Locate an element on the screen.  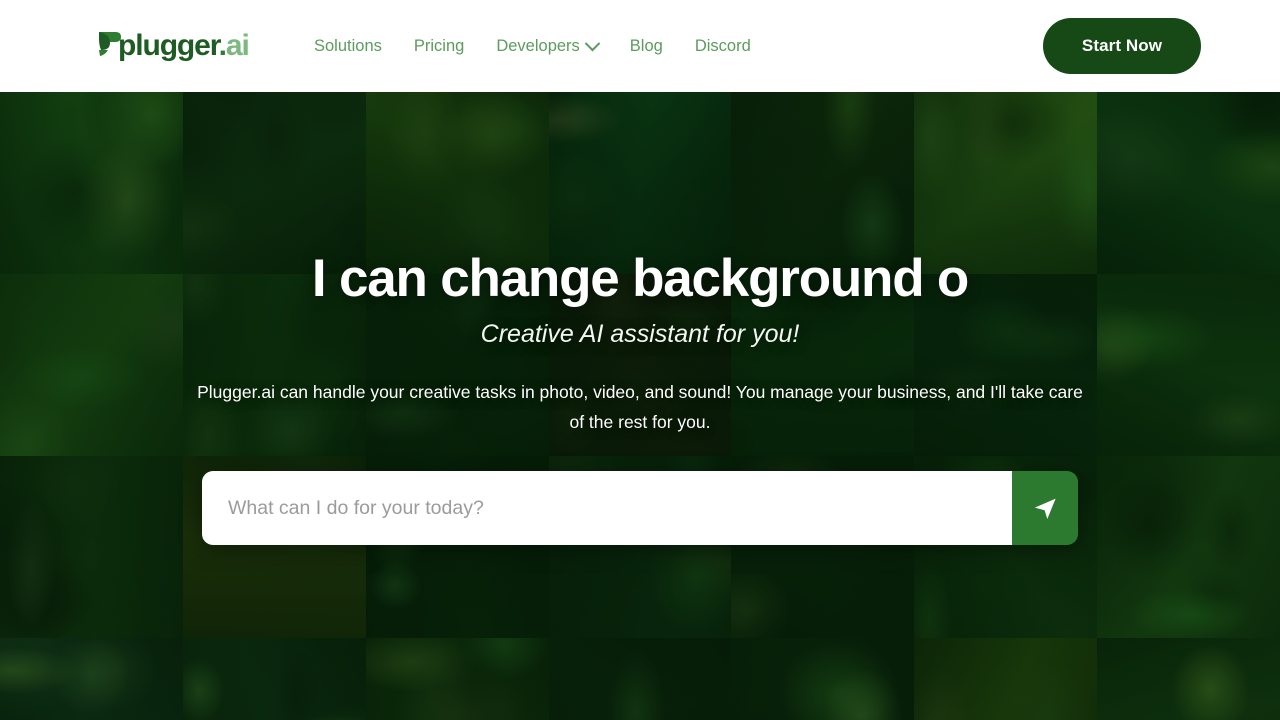
prompt-input is located at coordinates (607, 508).